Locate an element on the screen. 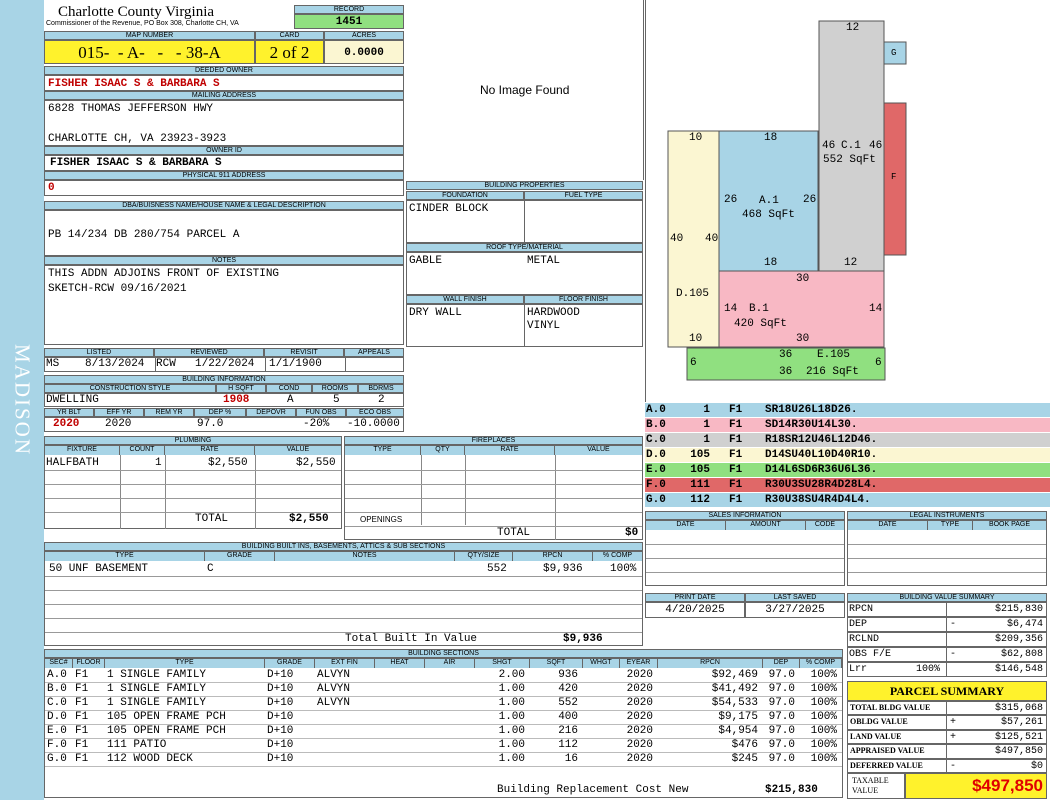  legend-path: R18SR12U46L12D46. is located at coordinates (821, 440).